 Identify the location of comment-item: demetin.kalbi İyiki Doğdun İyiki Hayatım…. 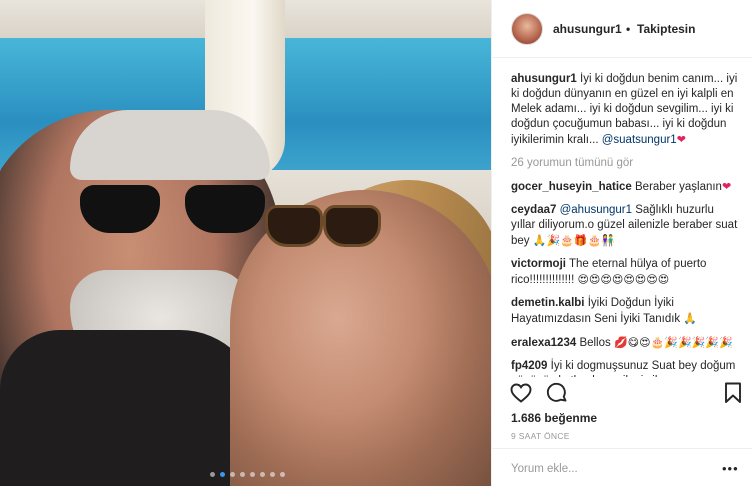
(626, 311).